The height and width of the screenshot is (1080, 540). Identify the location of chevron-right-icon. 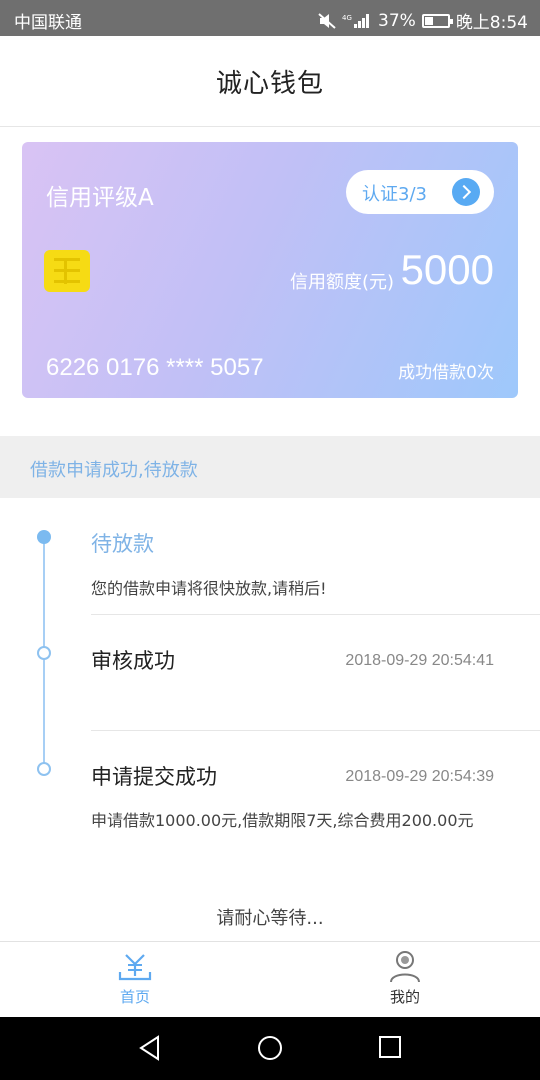
(466, 192).